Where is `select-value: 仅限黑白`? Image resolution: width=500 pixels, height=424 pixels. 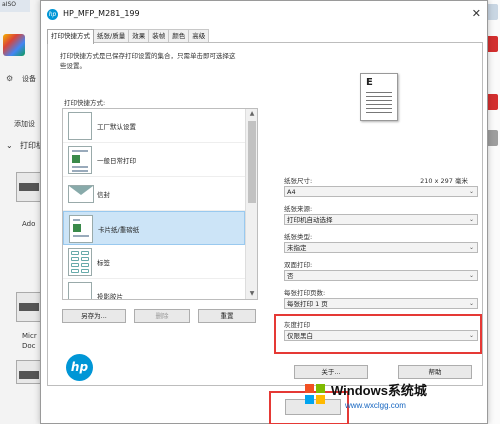
select-value: 仅限黑白 is located at coordinates (300, 336).